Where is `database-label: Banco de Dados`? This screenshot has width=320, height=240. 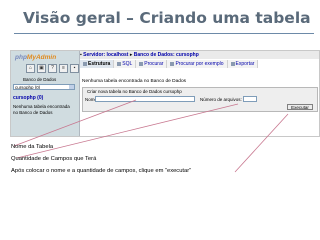 database-label: Banco de Dados is located at coordinates (40, 79).